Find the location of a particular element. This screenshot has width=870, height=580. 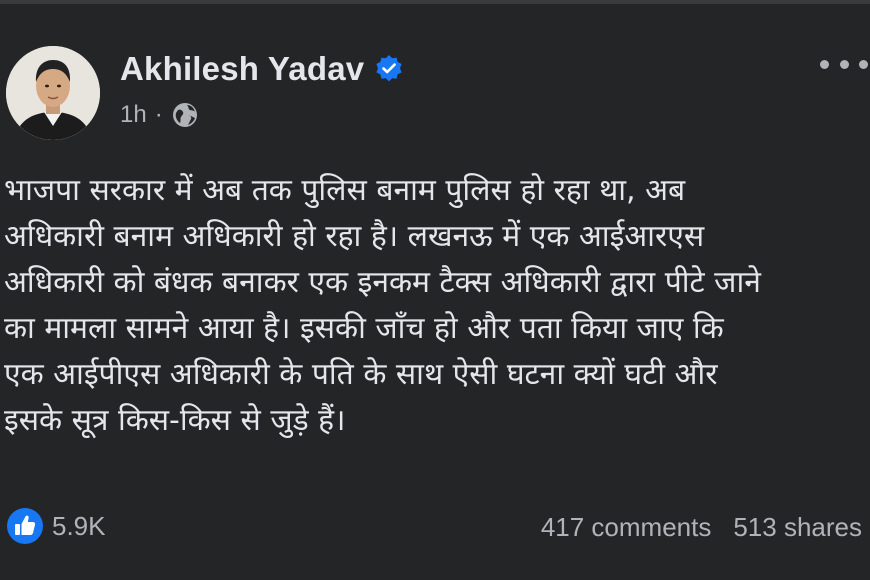

verified-badge-icon is located at coordinates (389, 68).